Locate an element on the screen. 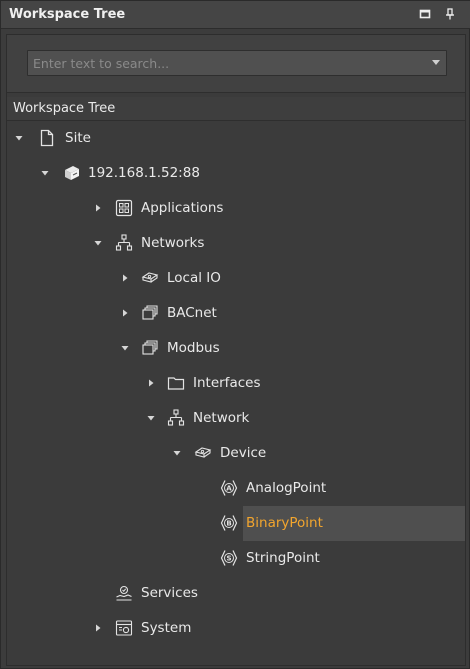 This screenshot has width=470, height=669. panel-titlebar: Workspace Tree is located at coordinates (235, 15).